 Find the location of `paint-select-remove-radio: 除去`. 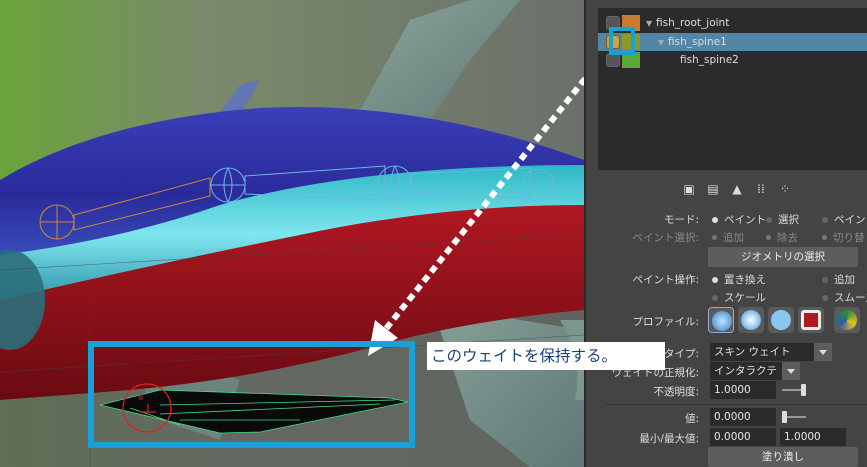

paint-select-remove-radio: 除去 is located at coordinates (782, 237).